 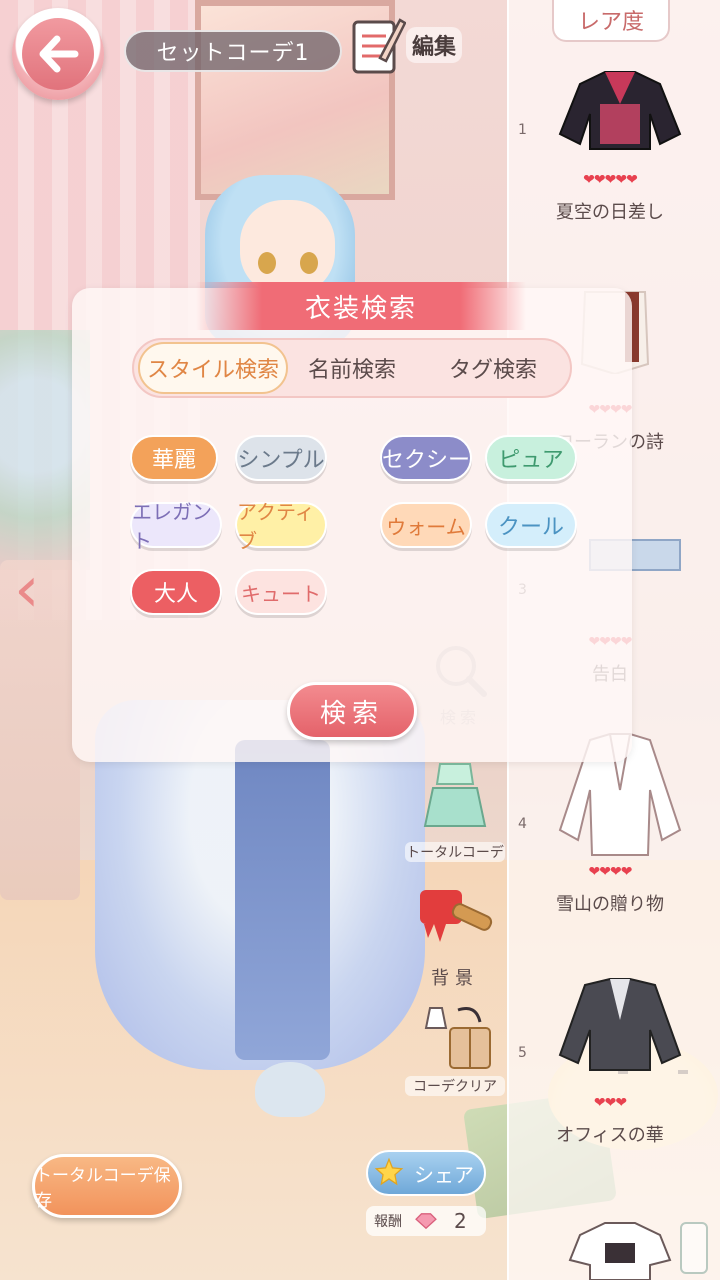 I want to click on star-hand-icon, so click(x=389, y=1171).